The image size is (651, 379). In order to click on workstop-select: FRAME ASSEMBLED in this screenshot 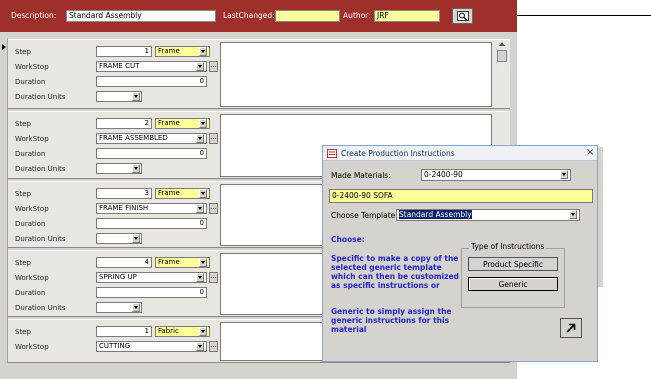, I will do `click(151, 138)`.